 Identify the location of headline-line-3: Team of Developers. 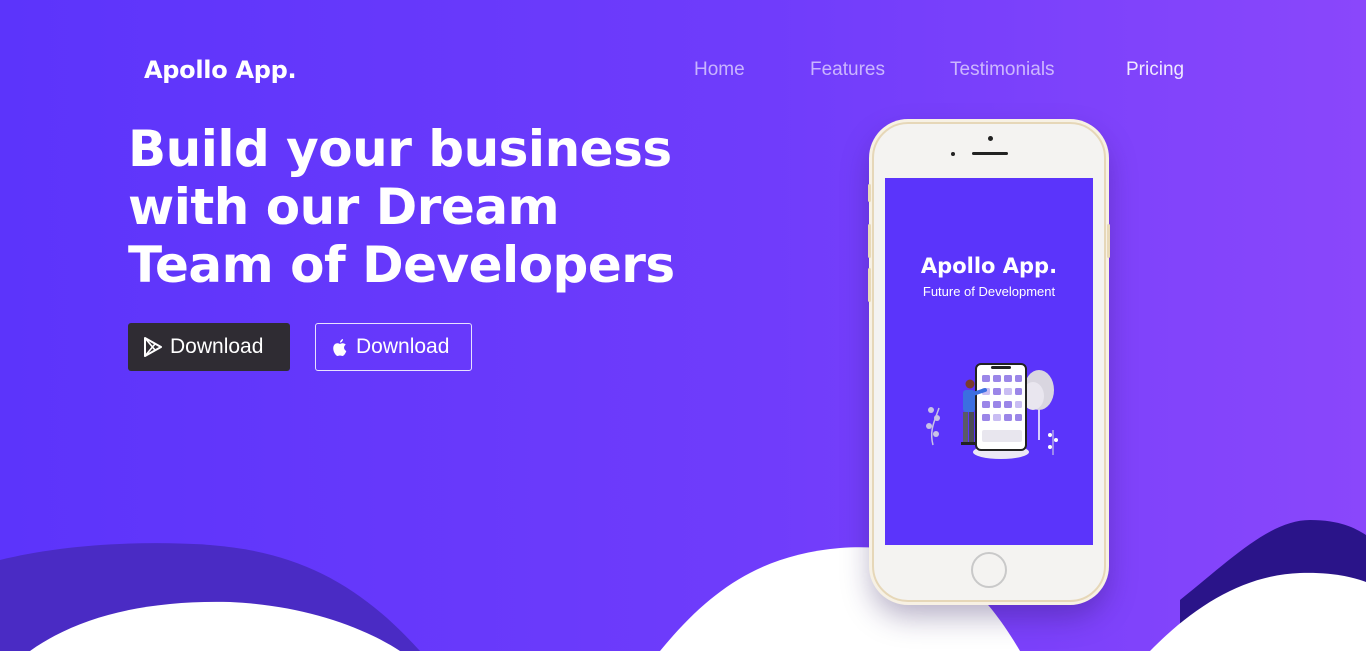
(401, 265).